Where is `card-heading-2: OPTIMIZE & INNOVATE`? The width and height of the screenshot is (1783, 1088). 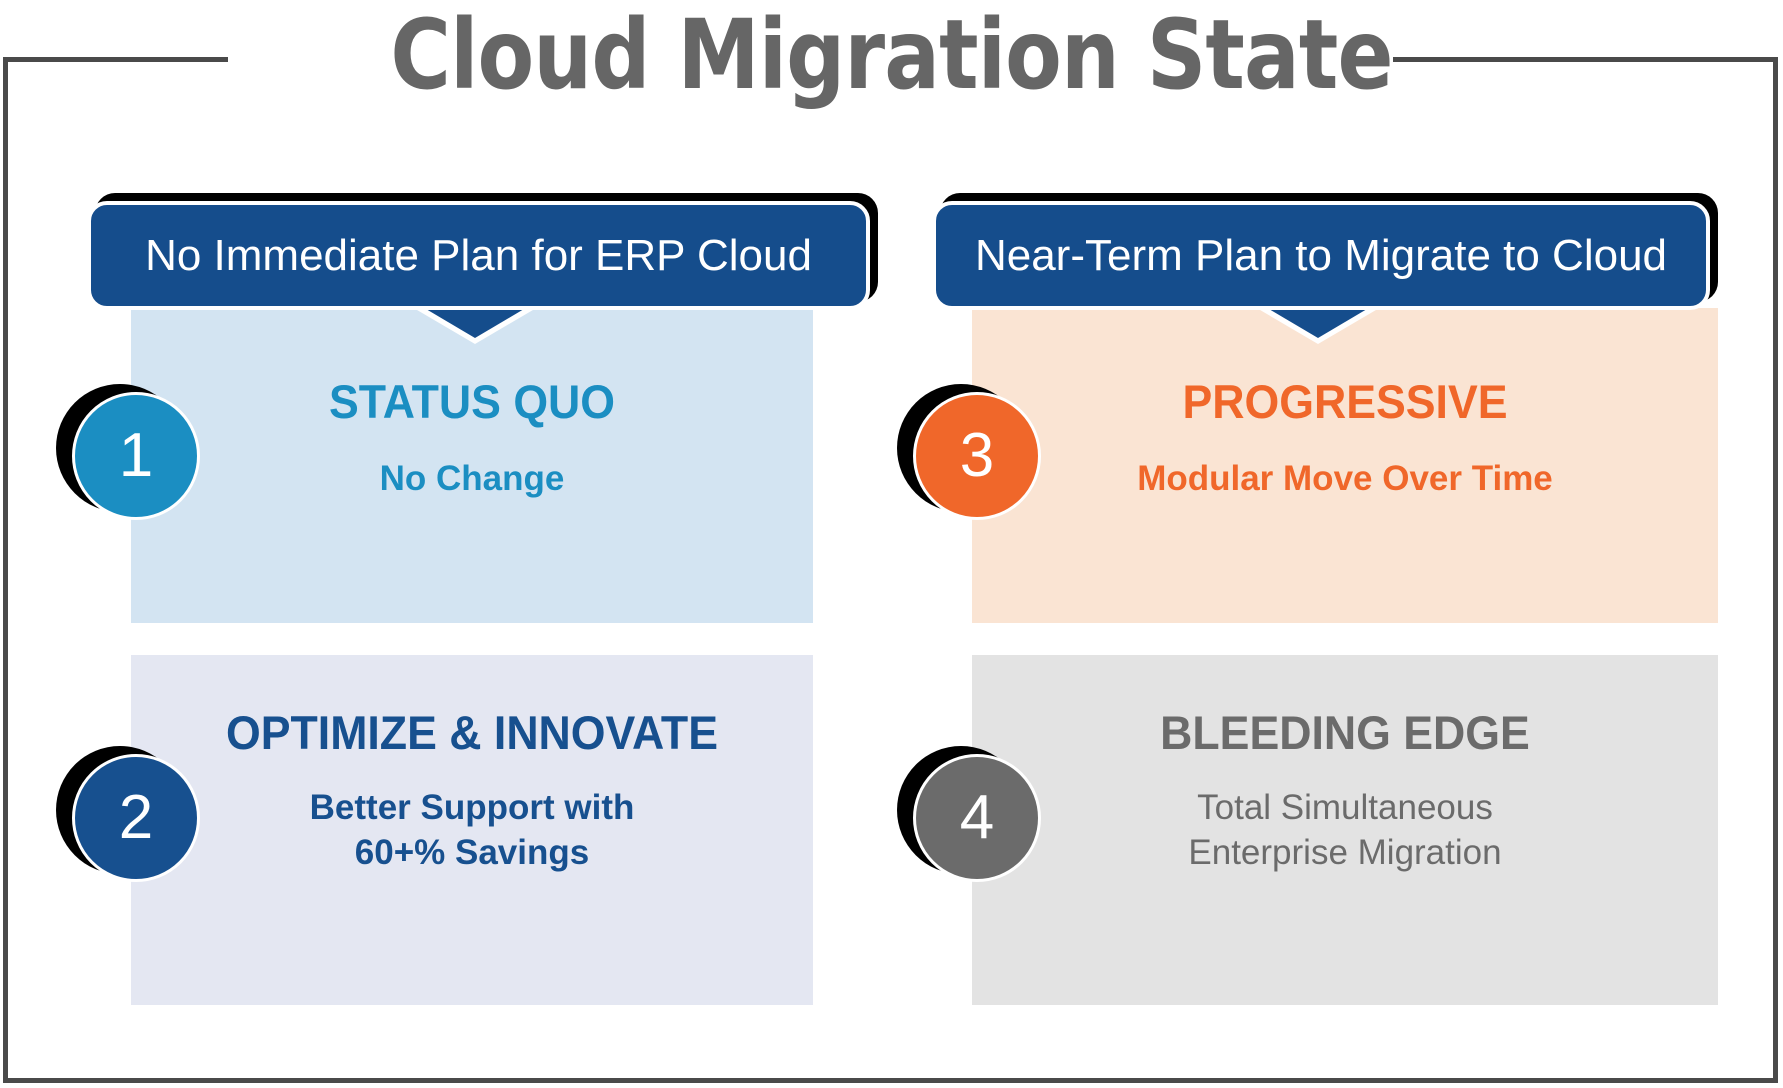 card-heading-2: OPTIMIZE & INNOVATE is located at coordinates (472, 732).